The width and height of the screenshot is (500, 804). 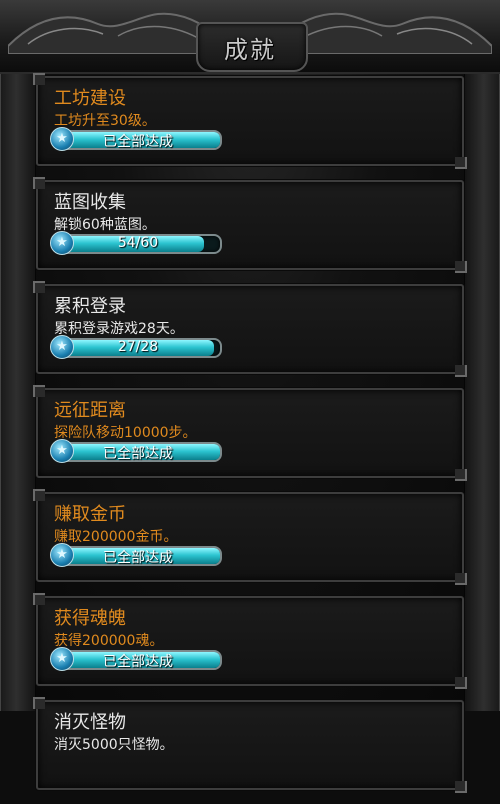 I want to click on achievement-description: 赚取200000金币。, so click(x=116, y=537).